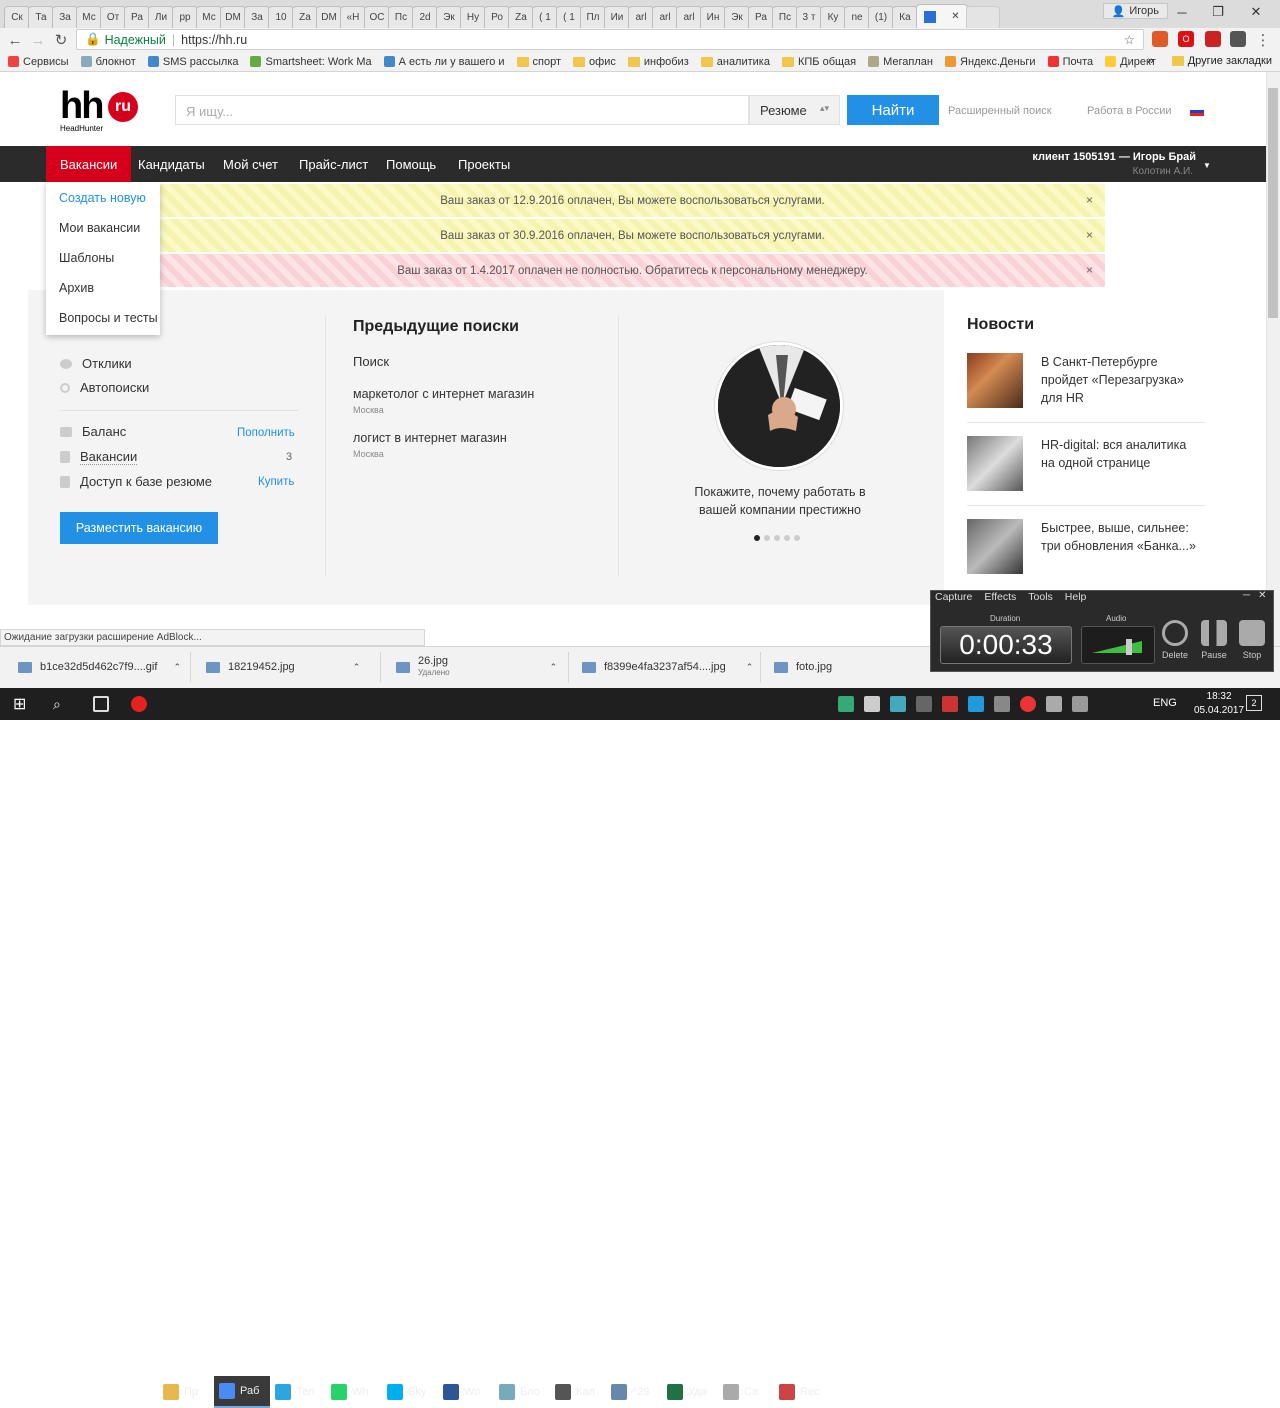 The image size is (1280, 1408). What do you see at coordinates (250, 164) in the screenshot?
I see `nav-account: Мой счет` at bounding box center [250, 164].